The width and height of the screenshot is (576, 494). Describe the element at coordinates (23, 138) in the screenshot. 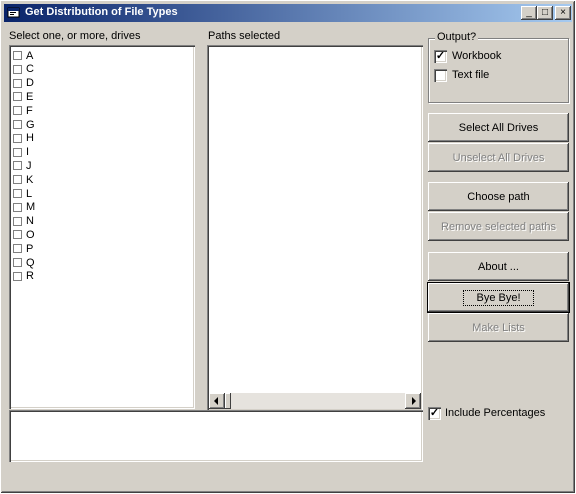

I see `drive-item: H` at that location.